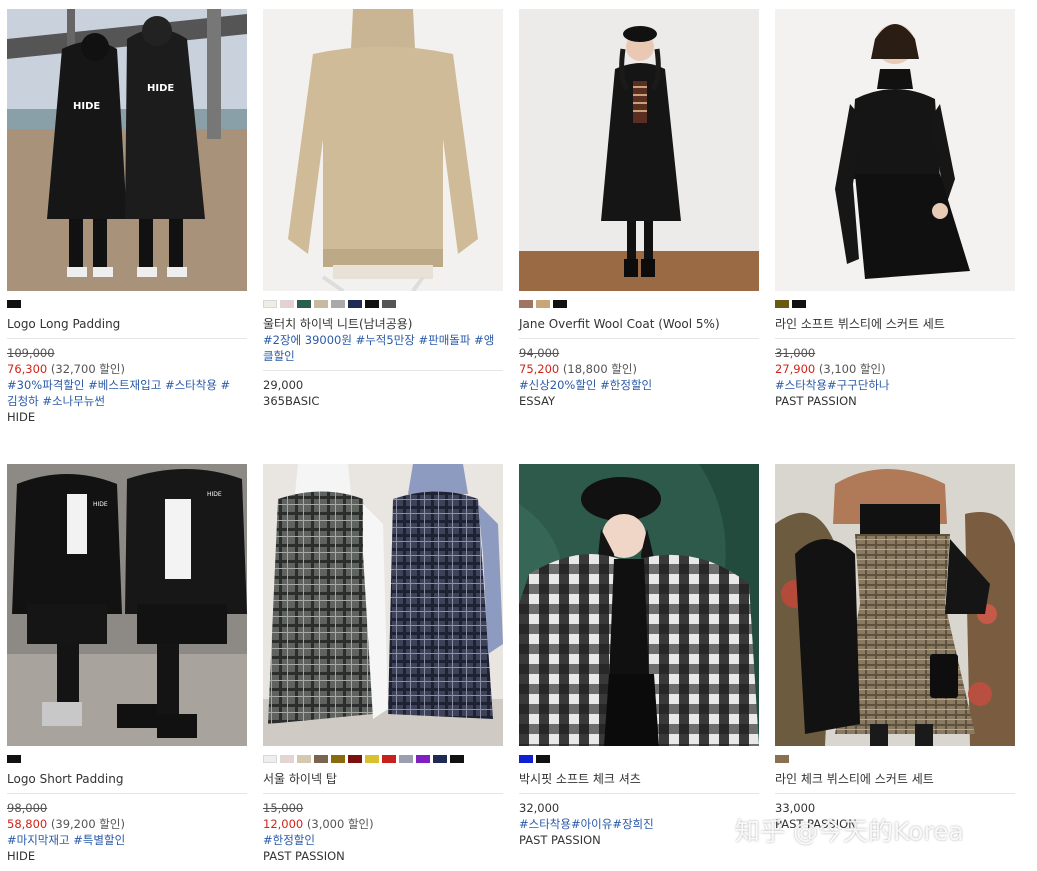 The height and width of the screenshot is (871, 1037). Describe the element at coordinates (795, 369) in the screenshot. I see `sale-price: 27,900` at that location.